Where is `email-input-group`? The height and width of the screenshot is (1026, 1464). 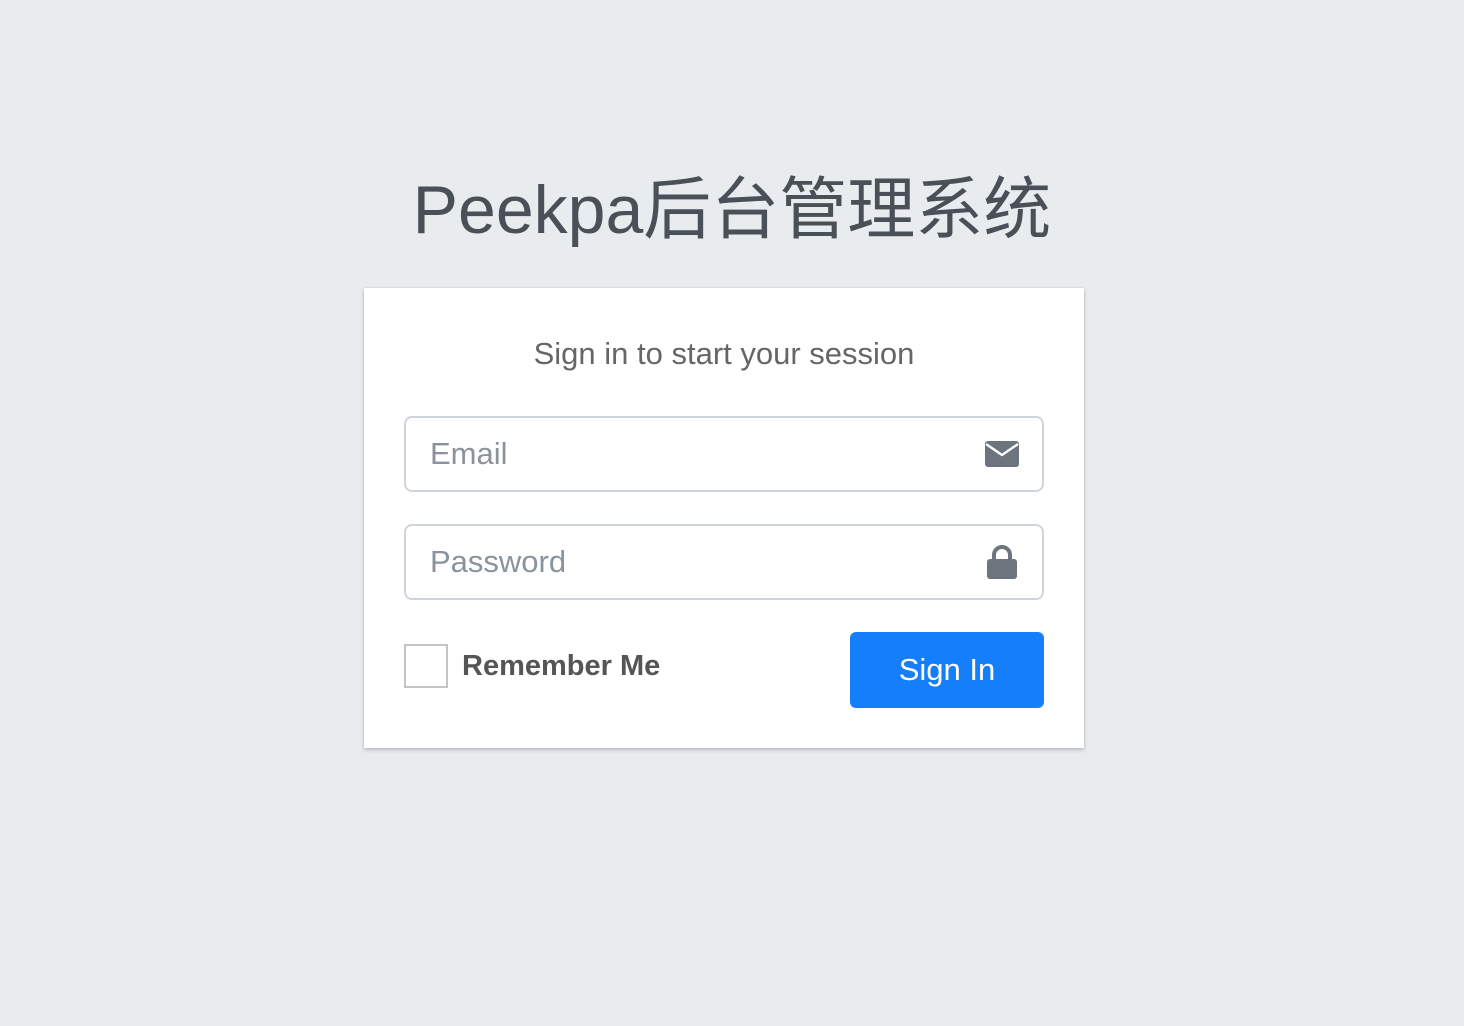 email-input-group is located at coordinates (724, 454).